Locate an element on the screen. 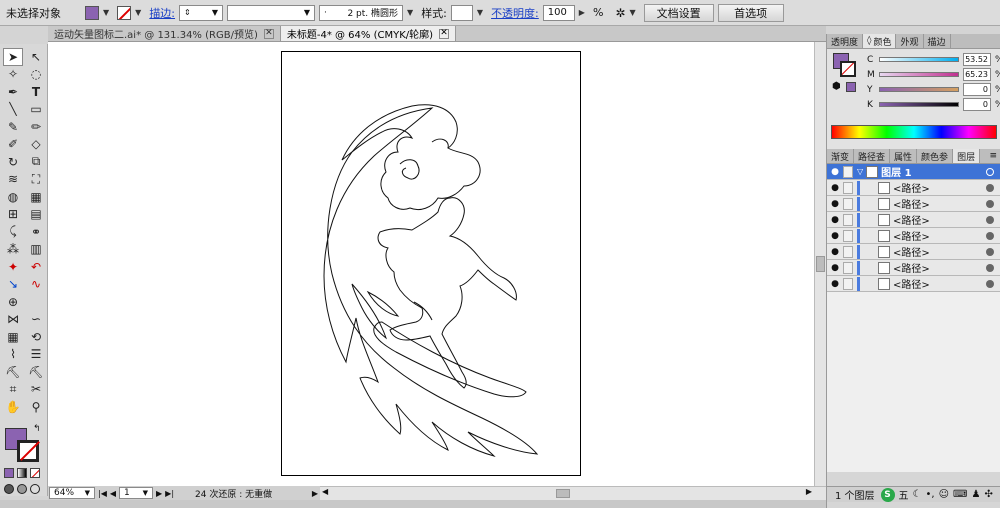 The width and height of the screenshot is (1000, 508). style-dropdown-icon: ▼ is located at coordinates (480, 12).